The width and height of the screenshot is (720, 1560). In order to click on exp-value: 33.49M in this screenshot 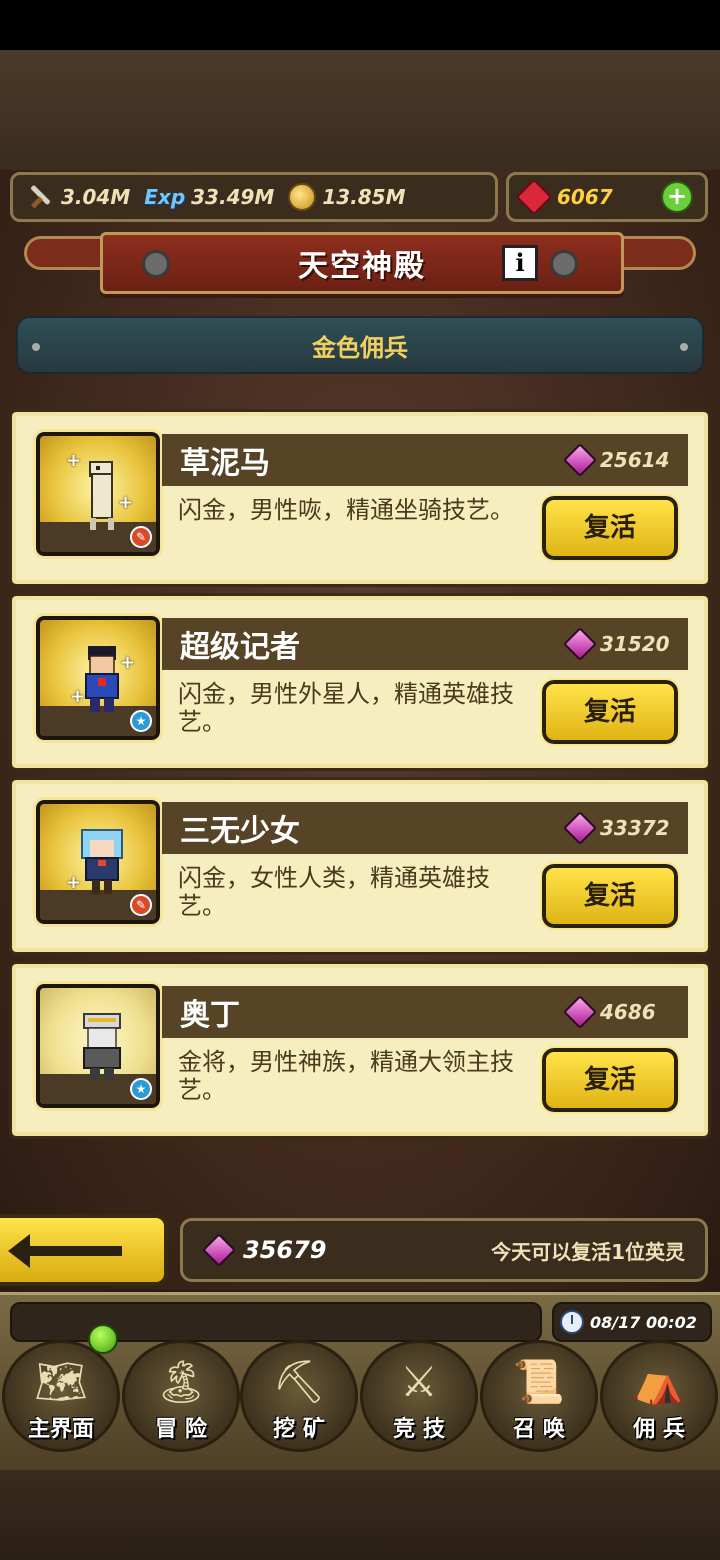, I will do `click(233, 197)`.